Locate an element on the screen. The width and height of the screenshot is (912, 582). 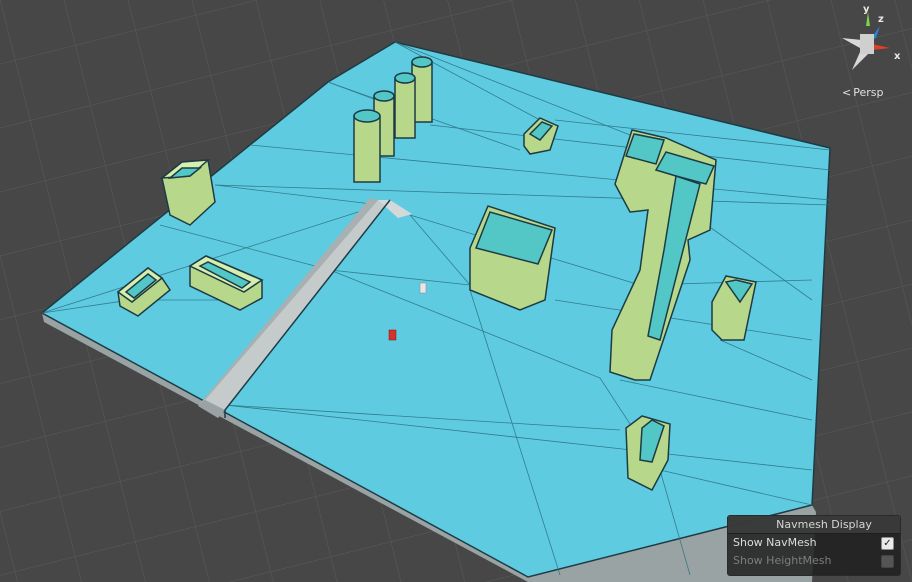
show-navmesh-row: Show NavMesh ✓ is located at coordinates (814, 543).